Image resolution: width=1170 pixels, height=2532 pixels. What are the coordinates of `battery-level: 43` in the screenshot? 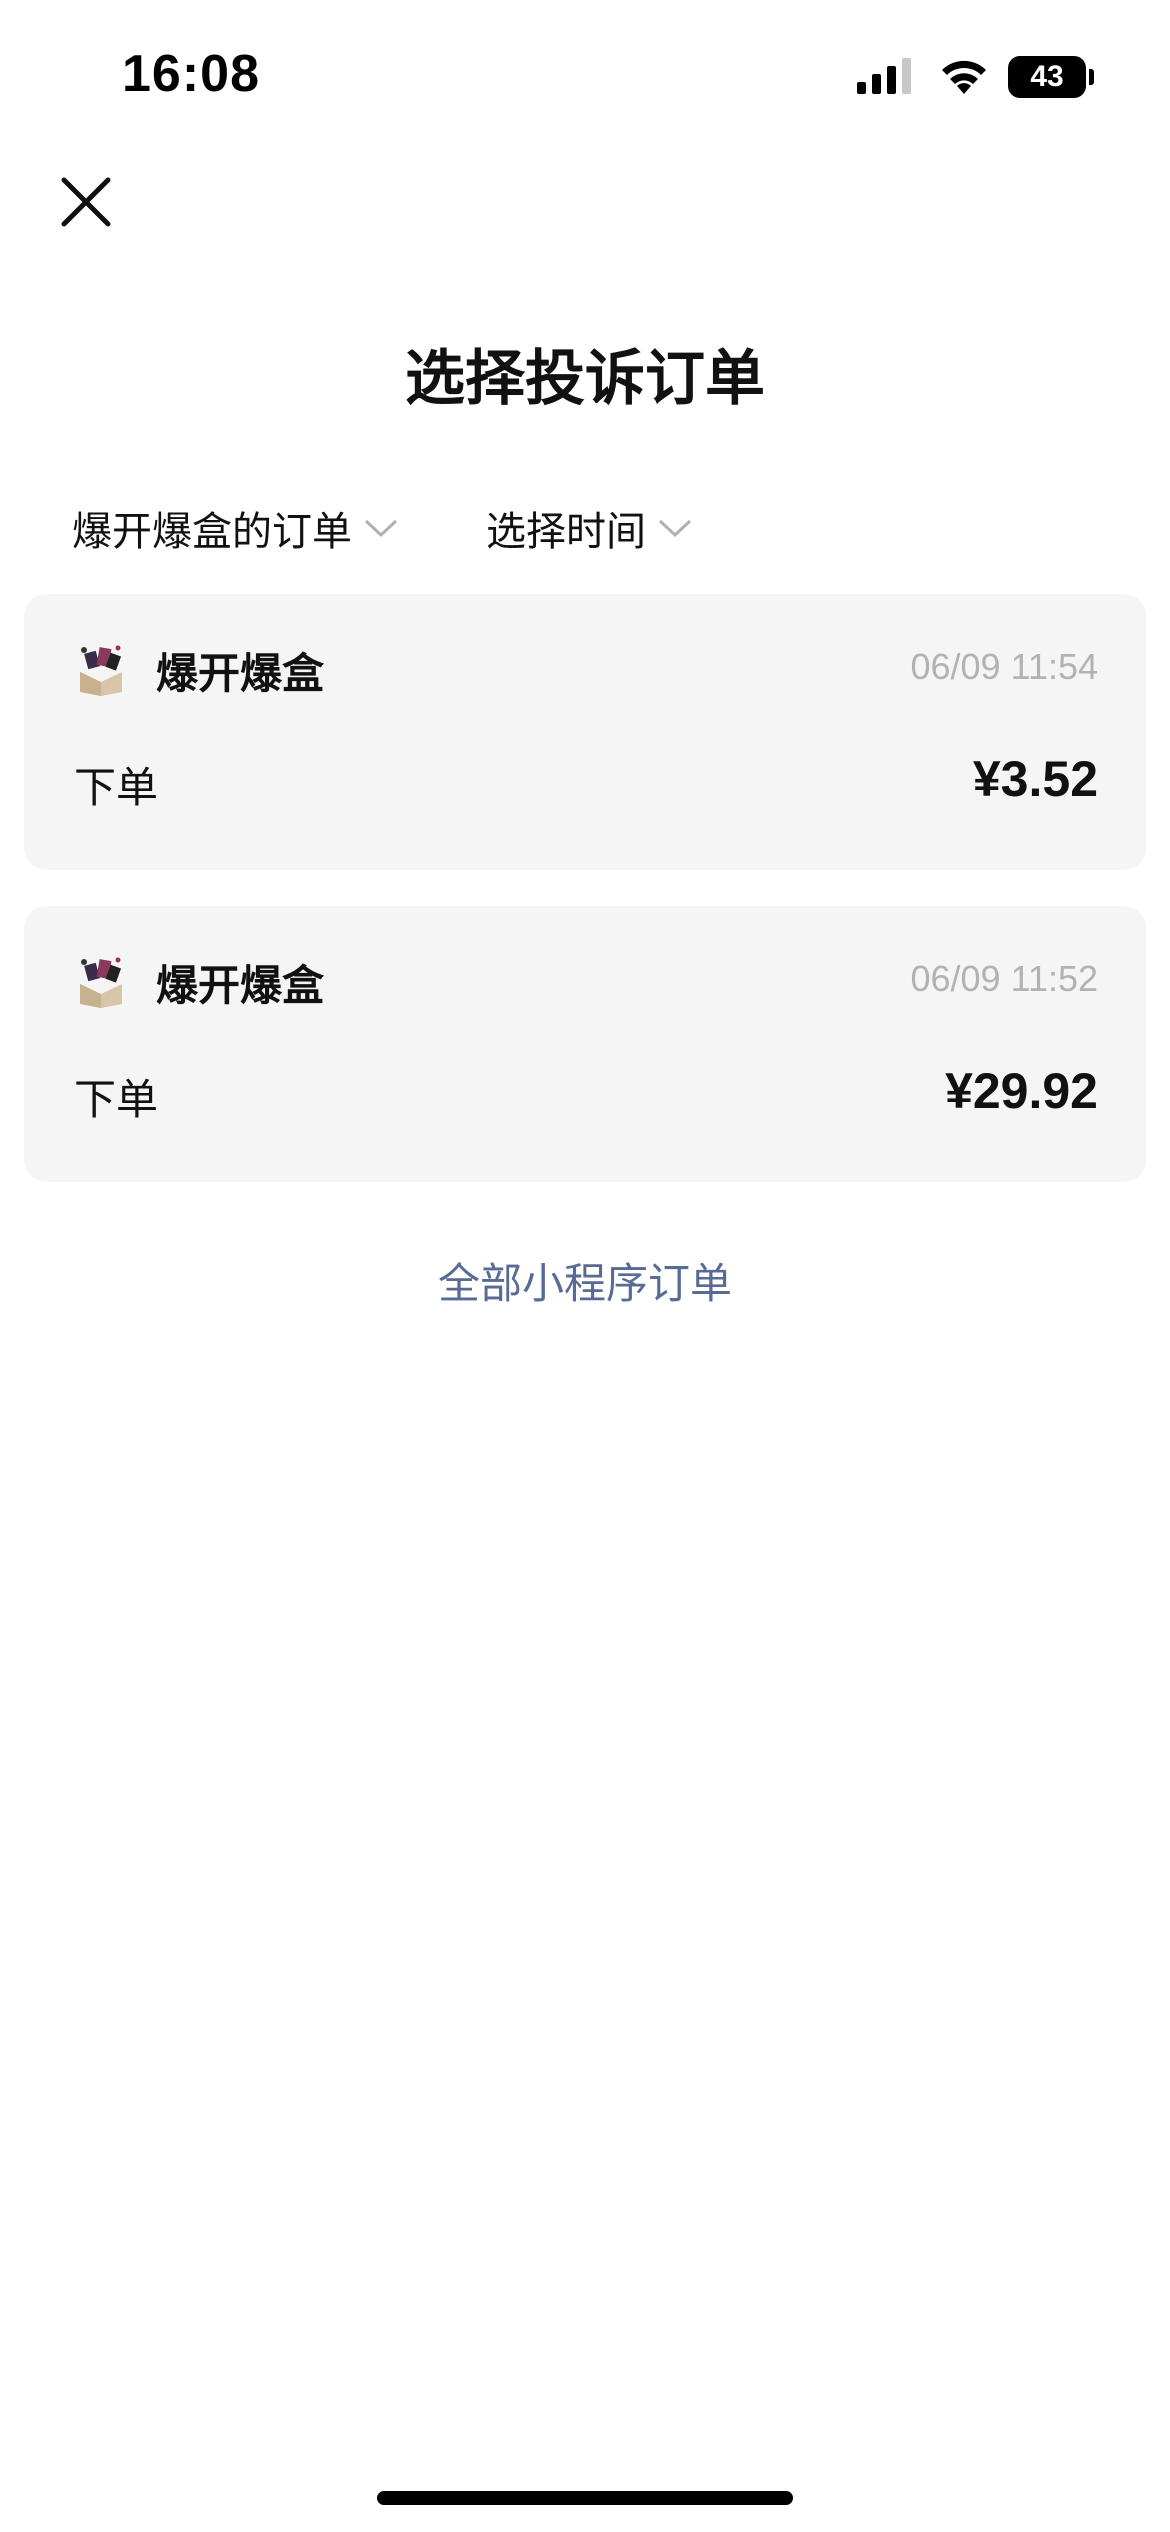 It's located at (1047, 77).